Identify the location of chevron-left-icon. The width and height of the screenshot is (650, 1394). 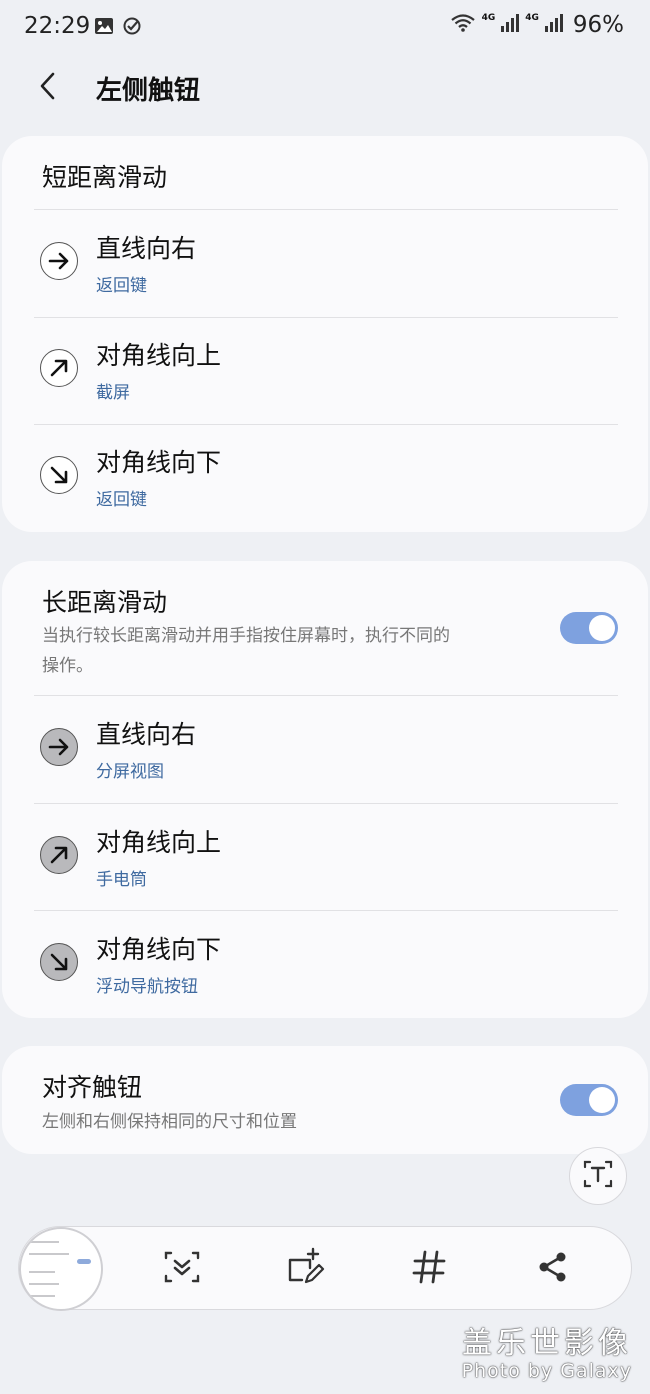
(48, 88).